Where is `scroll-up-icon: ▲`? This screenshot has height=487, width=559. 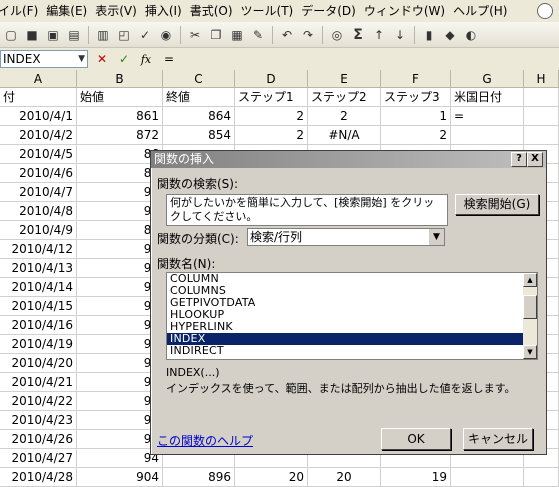
scroll-up-icon: ▲ is located at coordinates (530, 280).